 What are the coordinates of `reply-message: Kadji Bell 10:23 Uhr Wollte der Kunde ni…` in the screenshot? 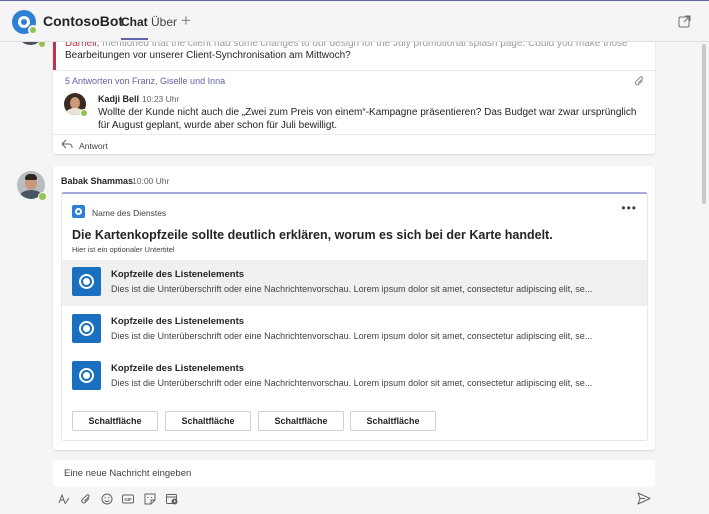 It's located at (354, 110).